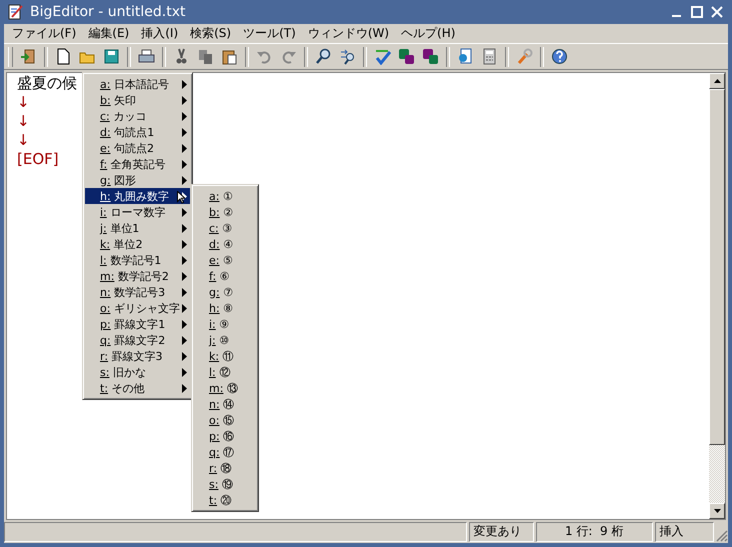 The image size is (732, 547). I want to click on menu-item: q: ⑰, so click(225, 452).